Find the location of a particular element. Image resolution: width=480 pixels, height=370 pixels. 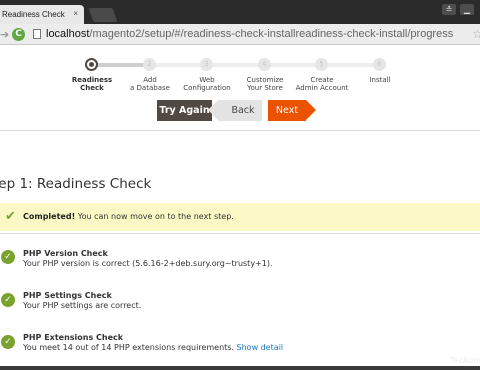

success-message-body: You can now move on to the next step. is located at coordinates (154, 216).